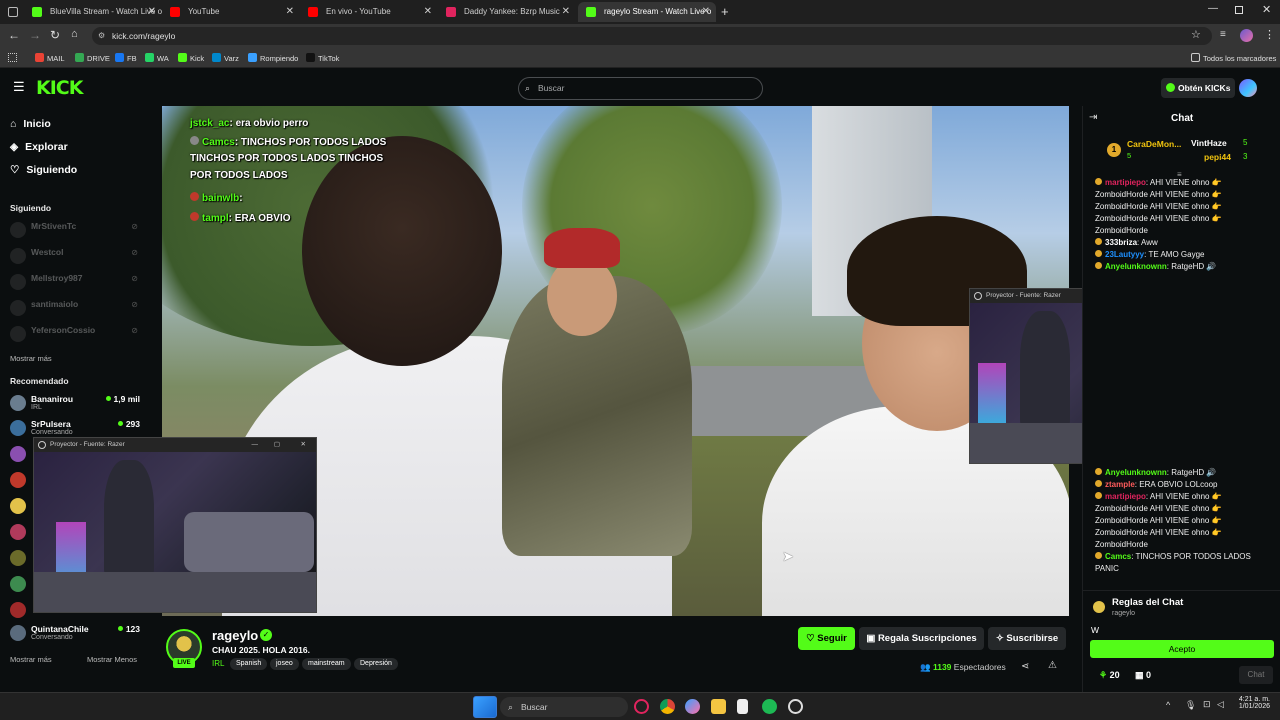  Describe the element at coordinates (795, 706) in the screenshot. I see `obs-taskbar-icon` at that location.